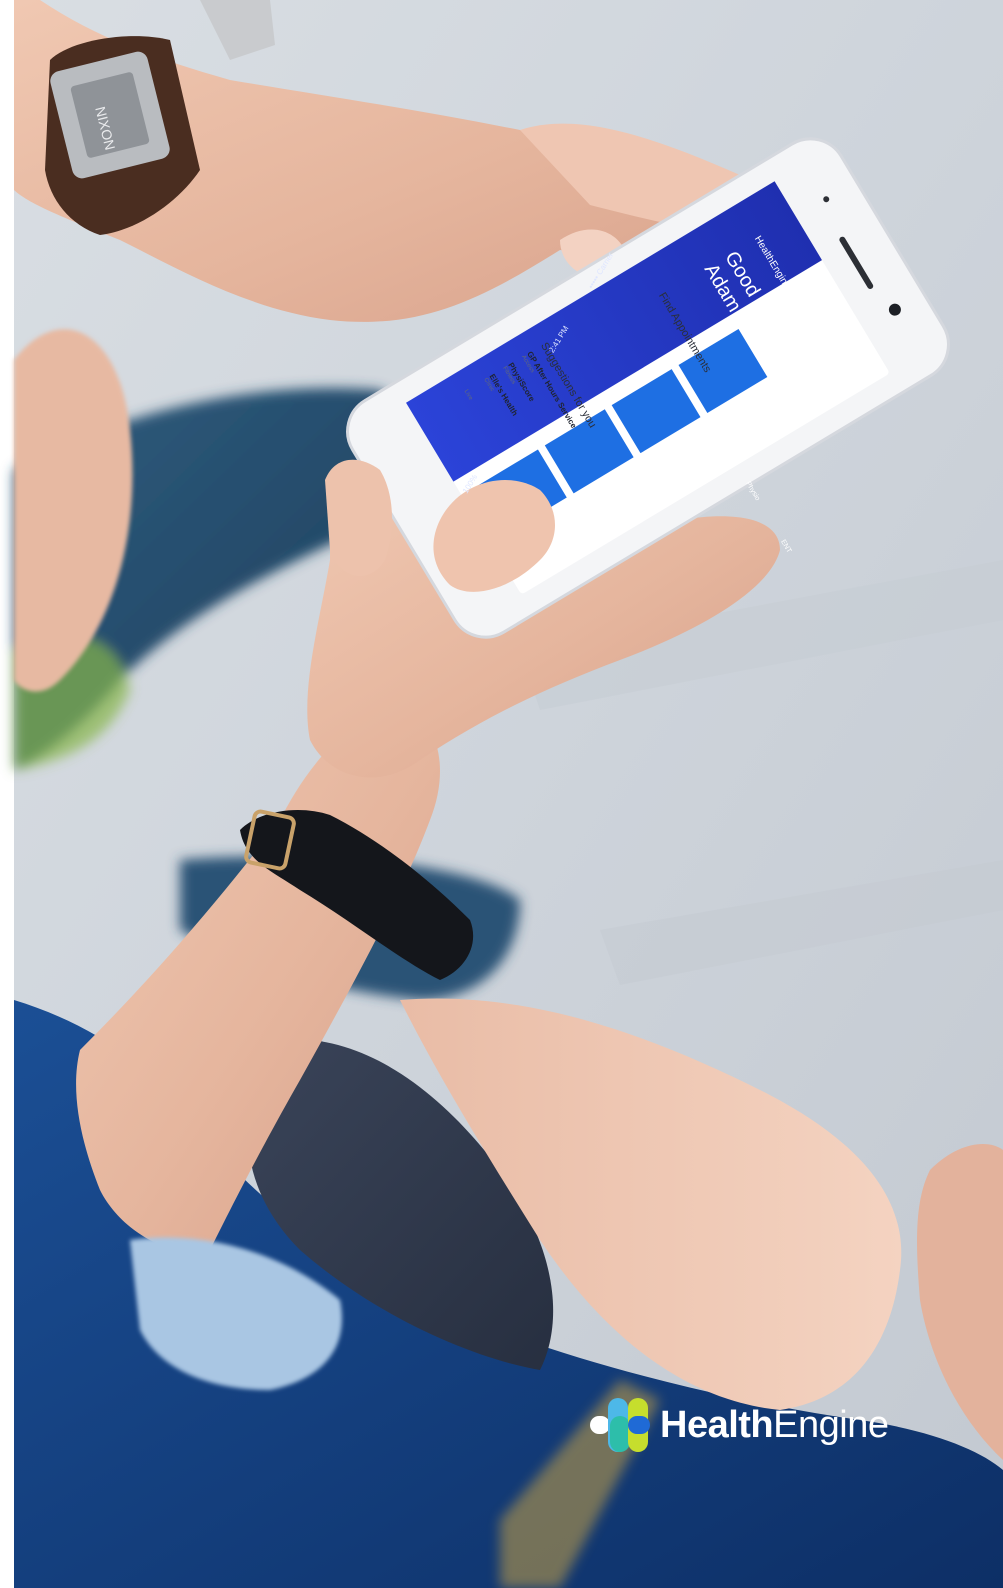  What do you see at coordinates (620, 1425) in the screenshot?
I see `healthengine-cross-icon` at bounding box center [620, 1425].